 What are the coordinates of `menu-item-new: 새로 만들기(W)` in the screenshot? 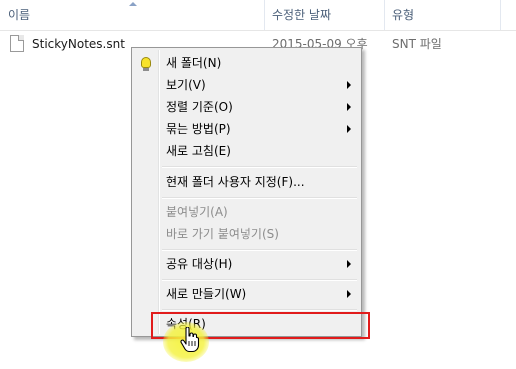 It's located at (246, 294).